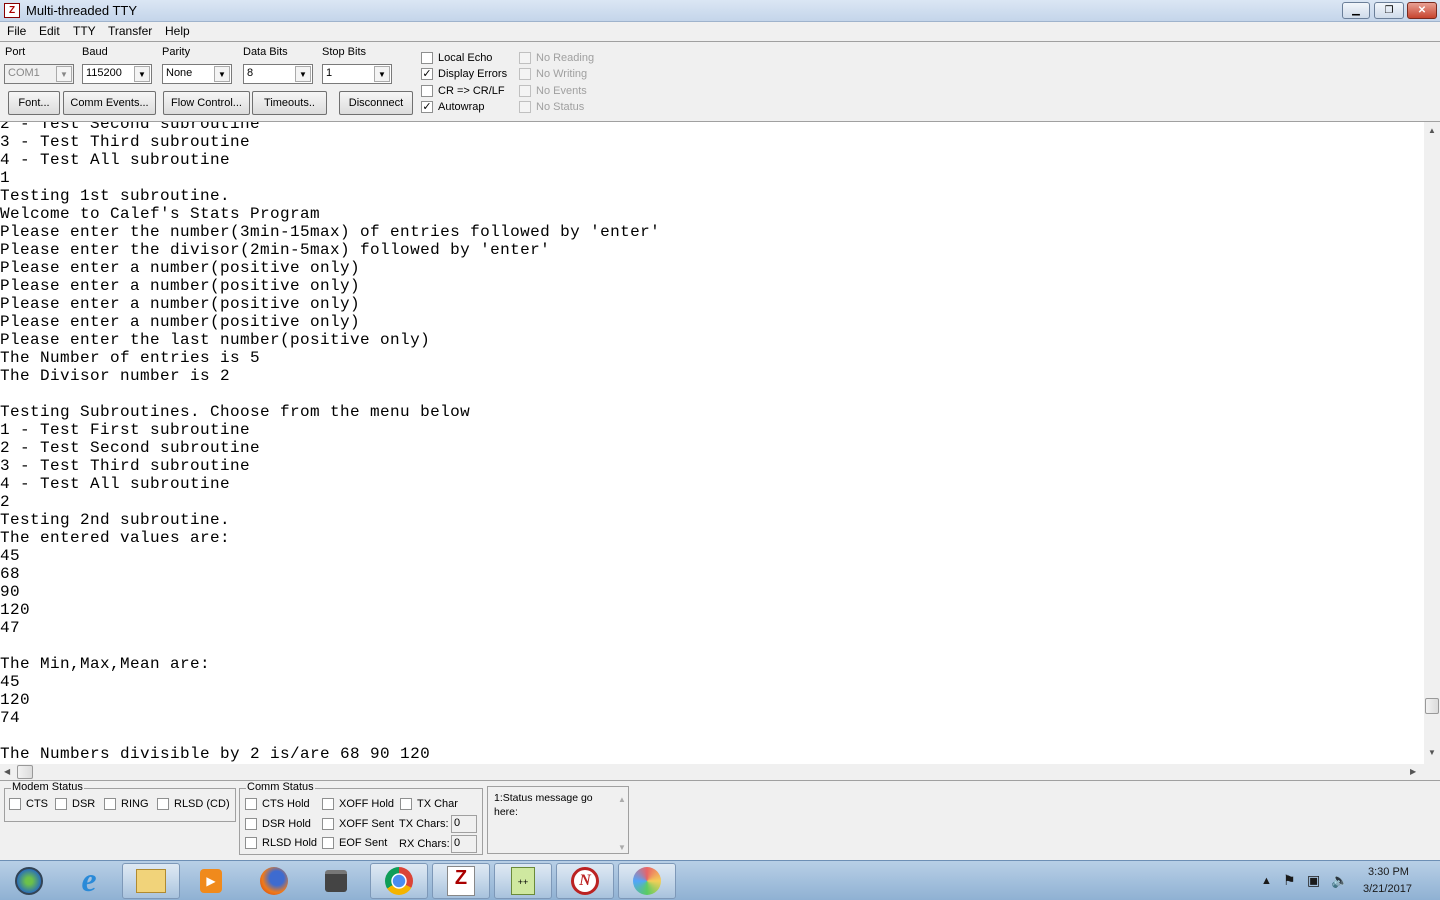 The height and width of the screenshot is (900, 1440). Describe the element at coordinates (16, 31) in the screenshot. I see `menu-file: File` at that location.